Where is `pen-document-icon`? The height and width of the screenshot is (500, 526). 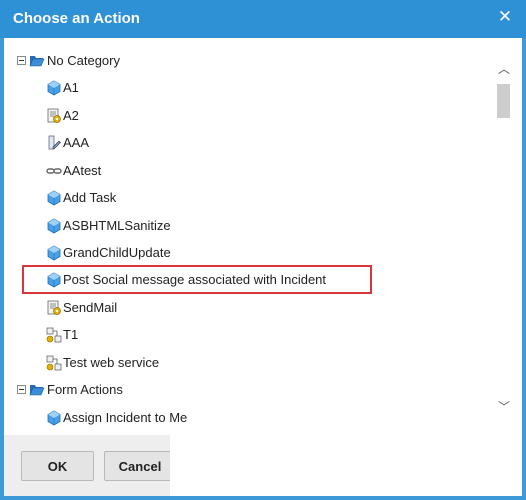
pen-document-icon is located at coordinates (54, 142).